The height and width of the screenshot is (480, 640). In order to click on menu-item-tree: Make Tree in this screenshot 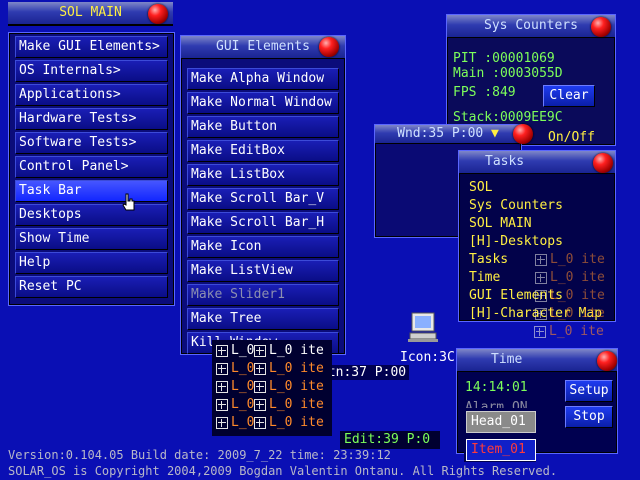, I will do `click(263, 319)`.